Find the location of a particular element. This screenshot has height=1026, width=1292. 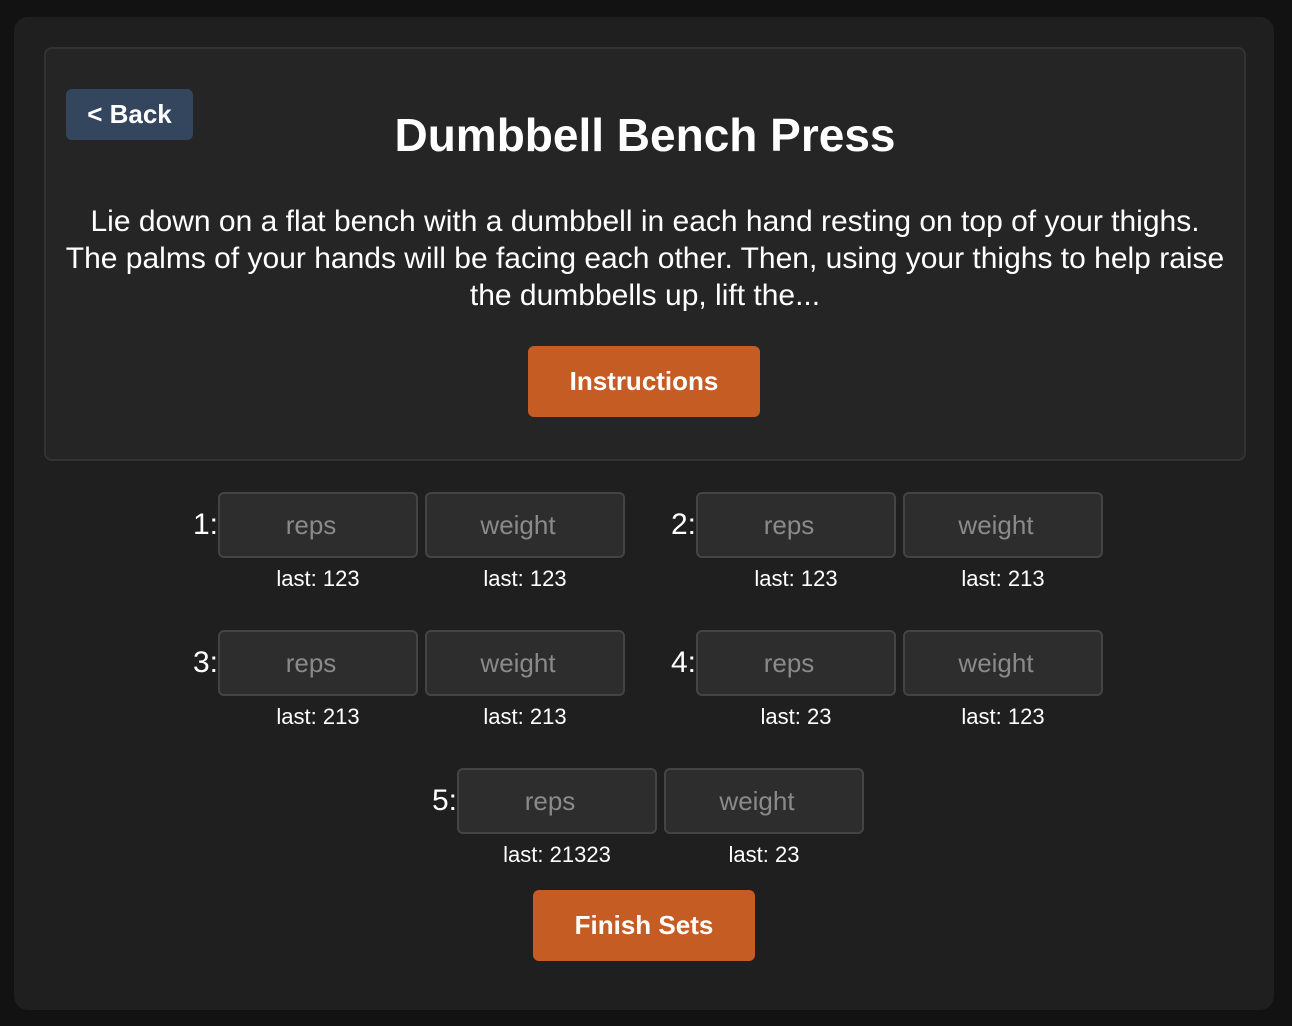

exercise-title: Dumbbell Bench Press is located at coordinates (645, 135).